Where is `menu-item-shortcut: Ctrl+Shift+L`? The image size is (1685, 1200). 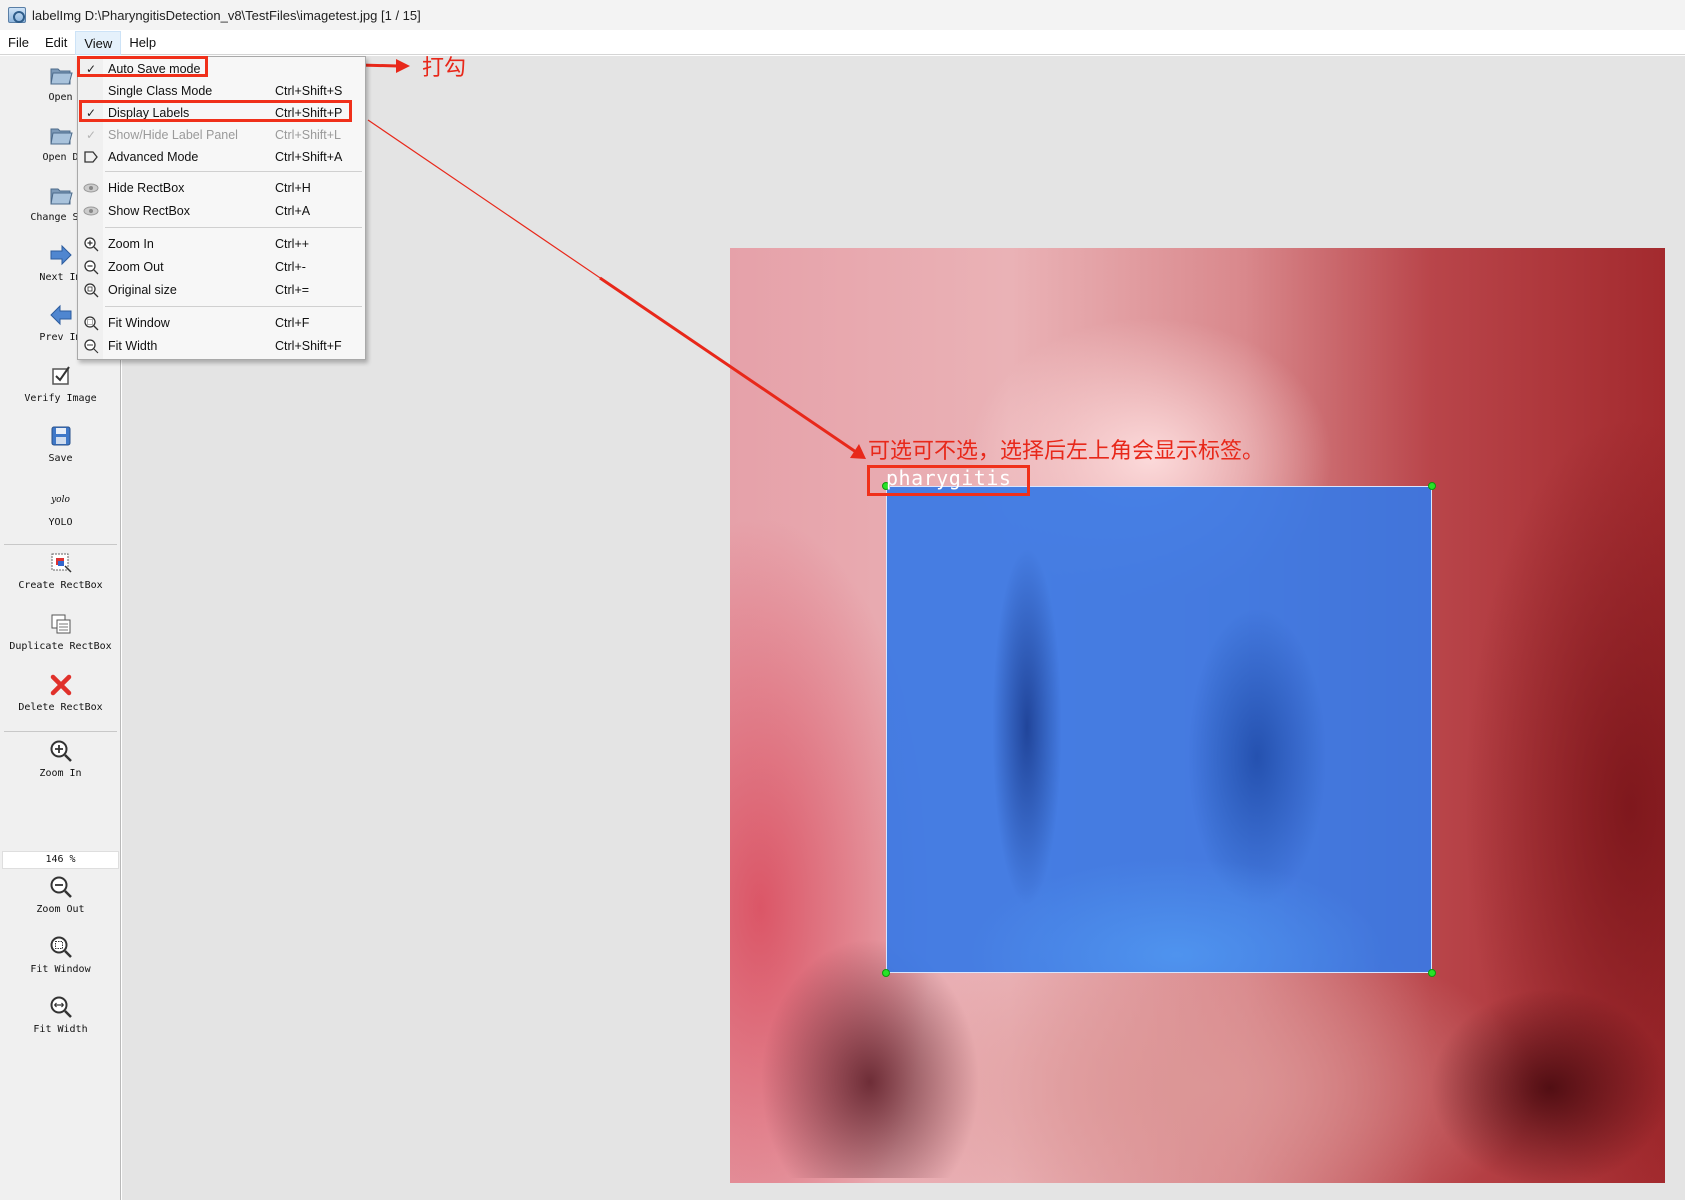 menu-item-shortcut: Ctrl+Shift+L is located at coordinates (308, 135).